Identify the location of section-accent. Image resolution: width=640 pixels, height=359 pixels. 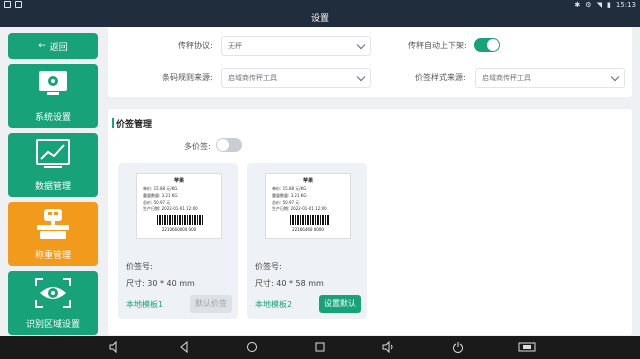
(113, 123).